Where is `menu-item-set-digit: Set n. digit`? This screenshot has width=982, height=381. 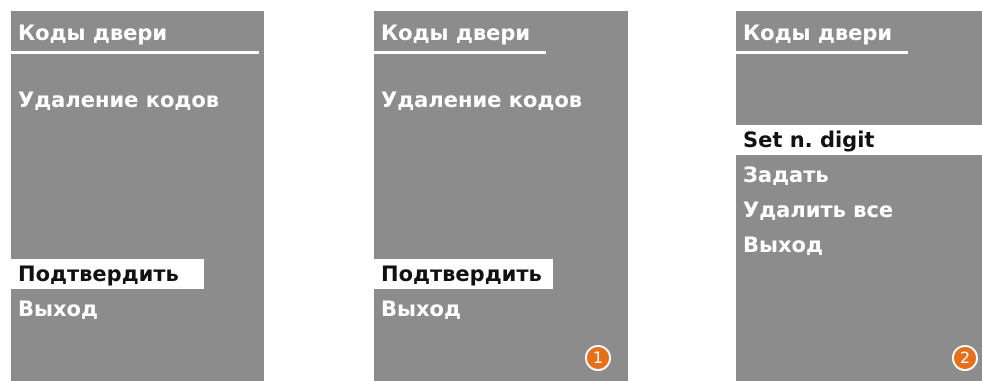 menu-item-set-digit: Set n. digit is located at coordinates (859, 140).